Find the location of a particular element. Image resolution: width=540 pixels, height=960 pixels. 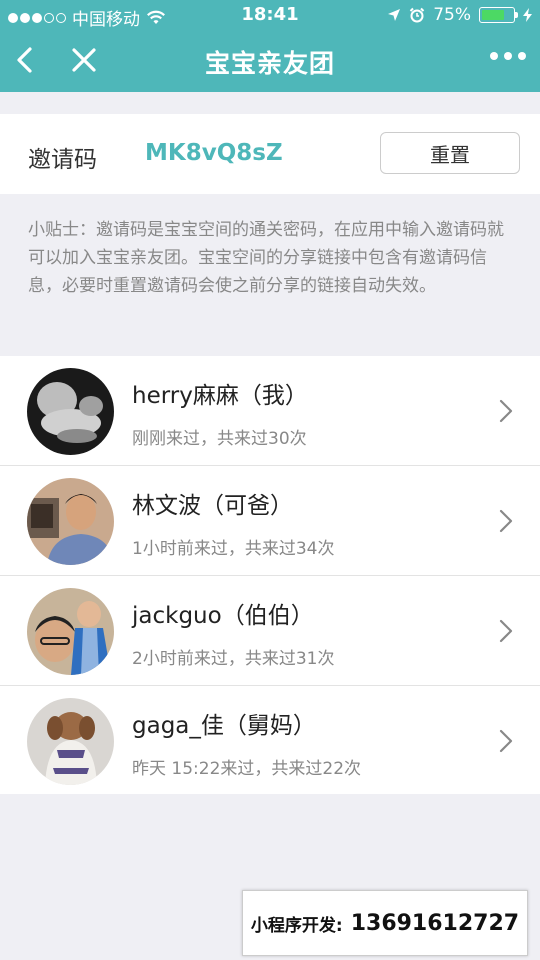

top-bar: 中国移动 18:41 75% 宝宝亲友团 is located at coordinates (270, 46).